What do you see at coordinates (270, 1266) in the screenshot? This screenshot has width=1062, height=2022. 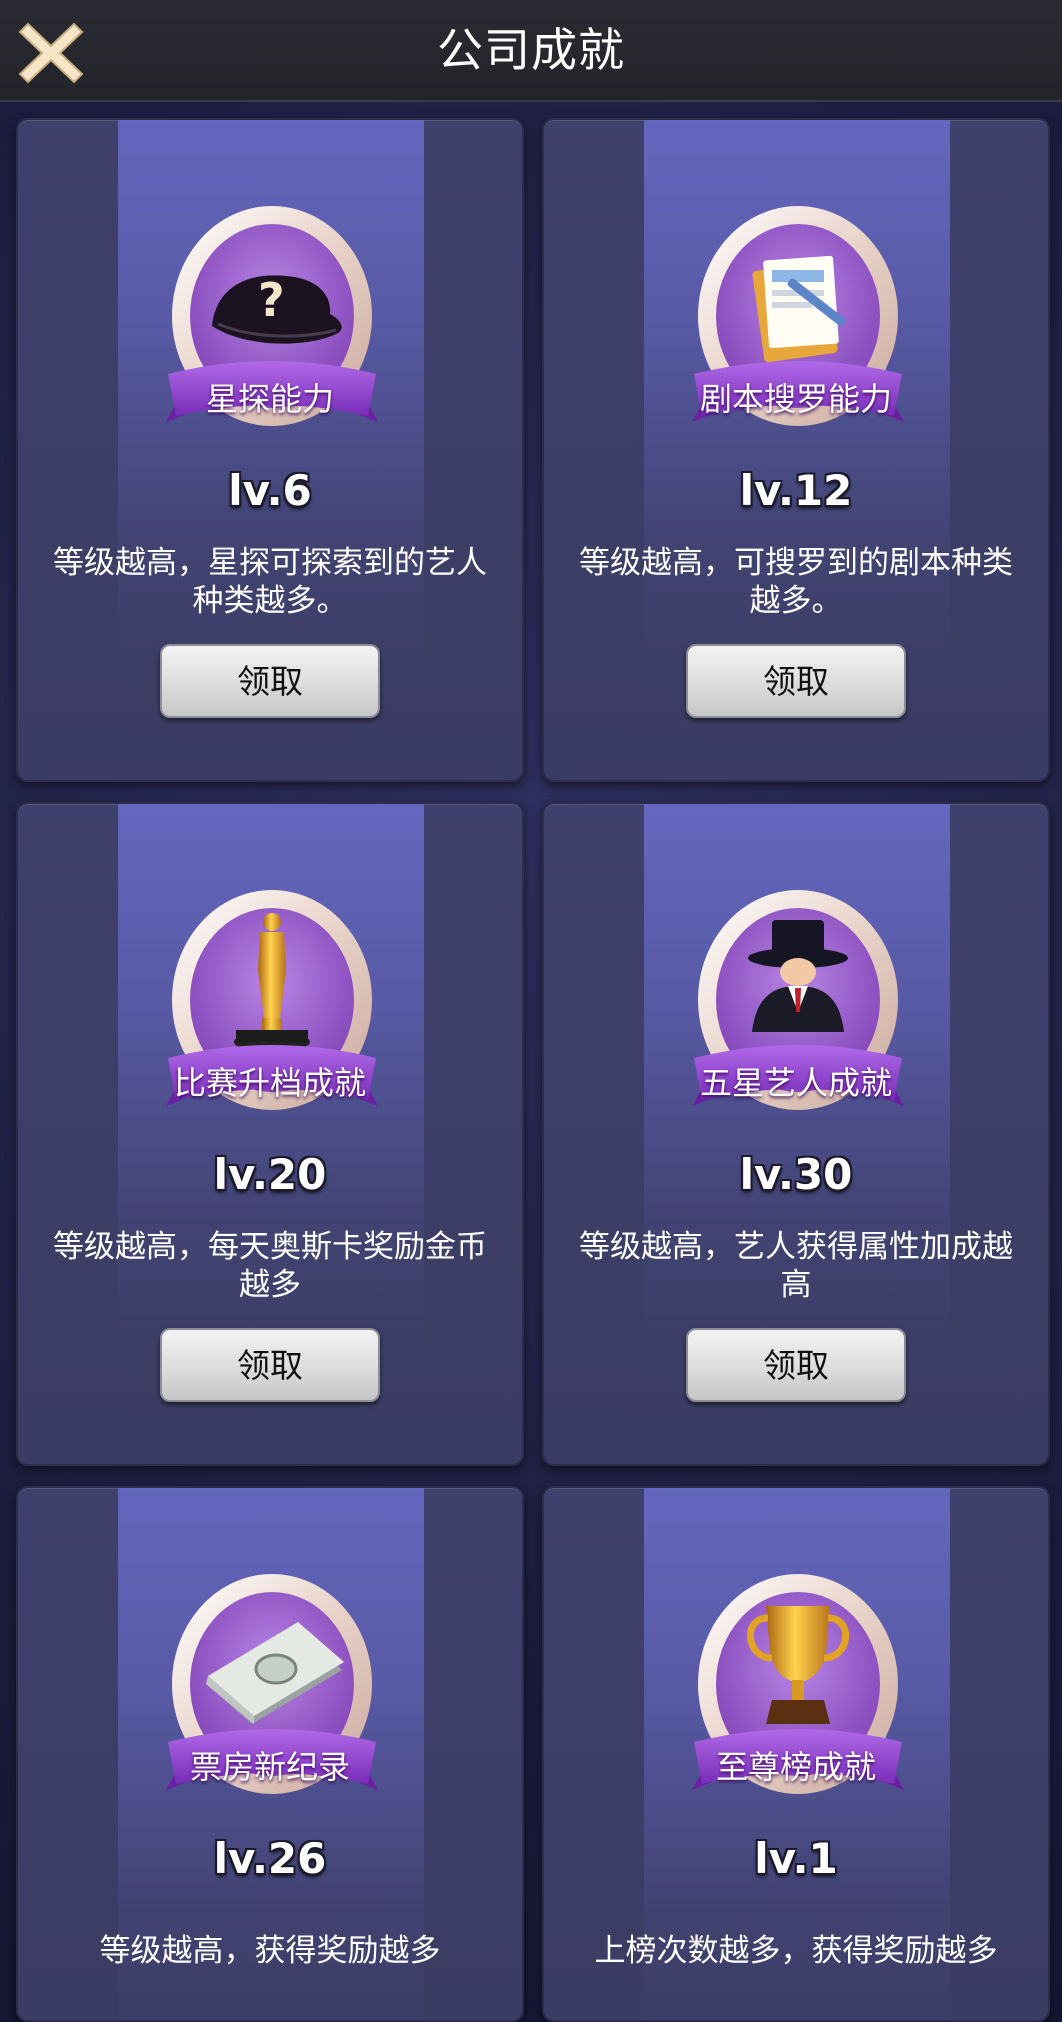 I see `achievement-description: 等级越高，每天奥斯卡奖励金币越多` at bounding box center [270, 1266].